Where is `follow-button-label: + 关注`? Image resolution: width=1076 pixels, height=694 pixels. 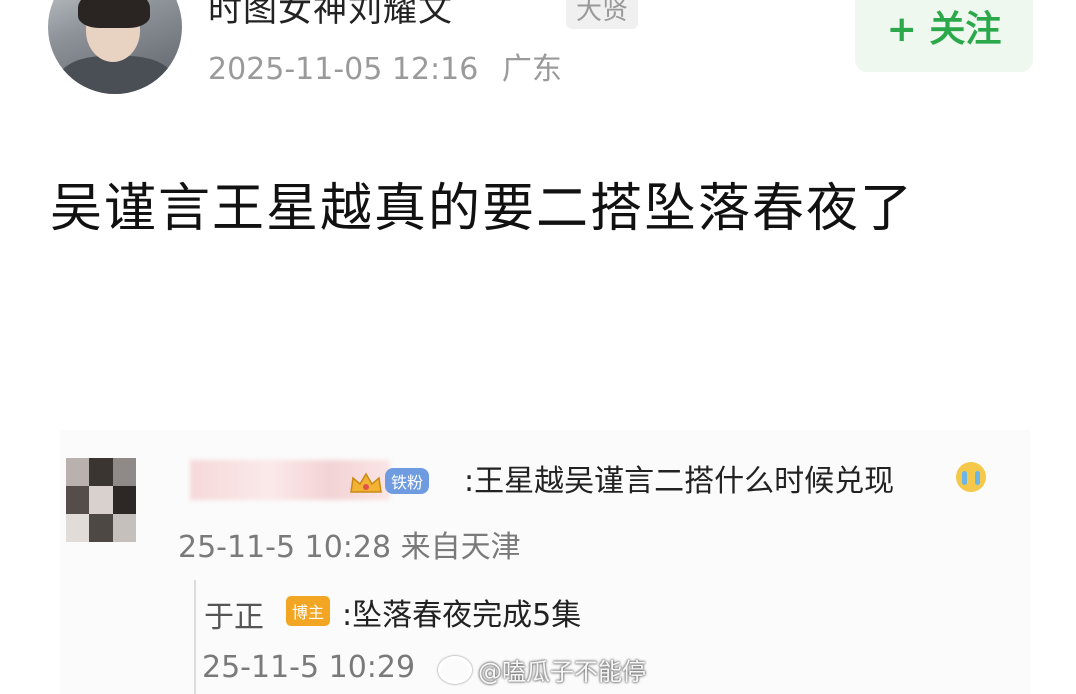 follow-button-label: + 关注 is located at coordinates (944, 29).